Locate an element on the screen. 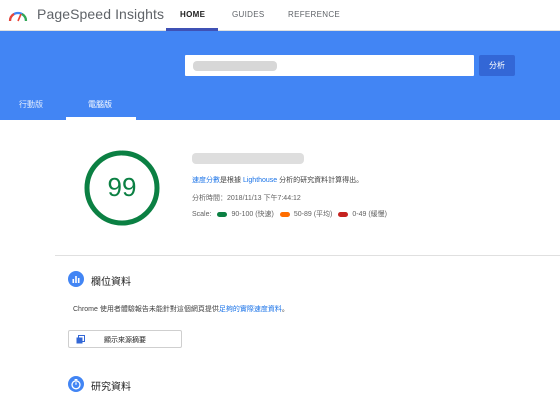 Image resolution: width=560 pixels, height=403 pixels. tab-mobile: 行動版 is located at coordinates (31, 104).